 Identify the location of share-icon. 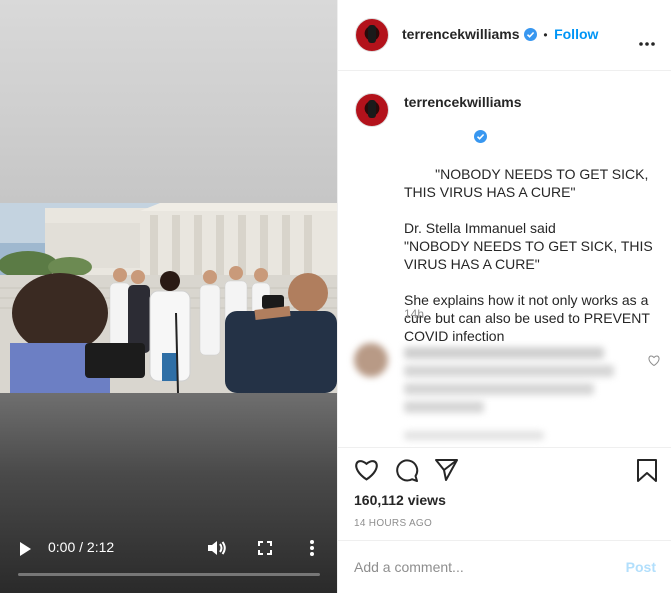
(446, 472).